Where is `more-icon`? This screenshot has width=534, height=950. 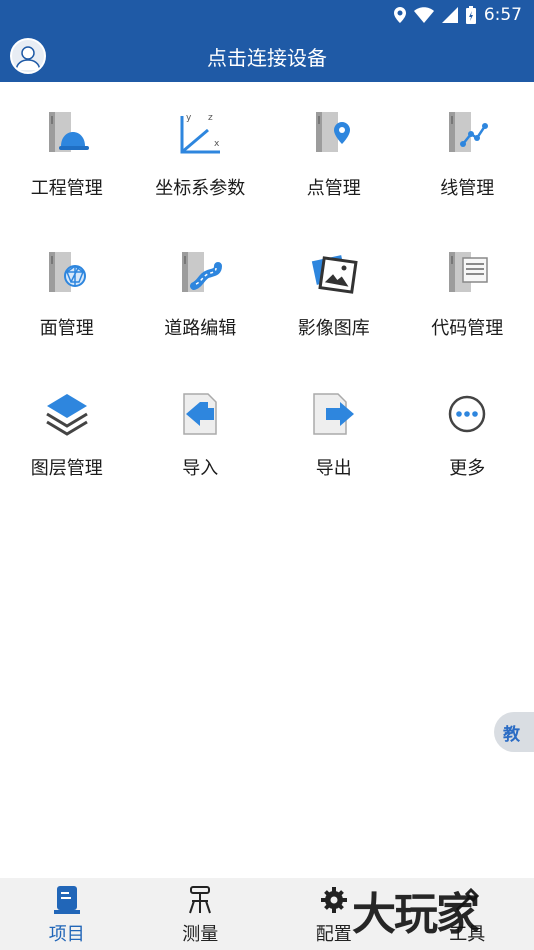 more-icon is located at coordinates (467, 414).